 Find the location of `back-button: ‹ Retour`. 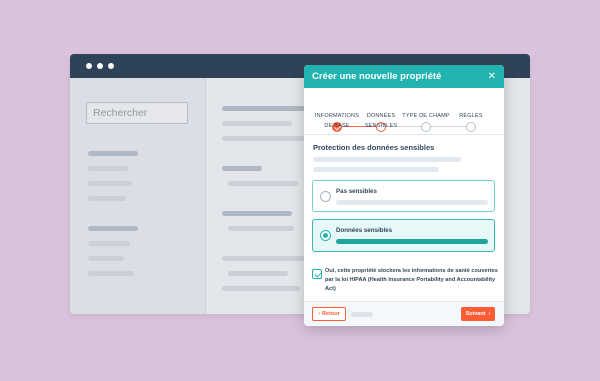

back-button: ‹ Retour is located at coordinates (329, 314).